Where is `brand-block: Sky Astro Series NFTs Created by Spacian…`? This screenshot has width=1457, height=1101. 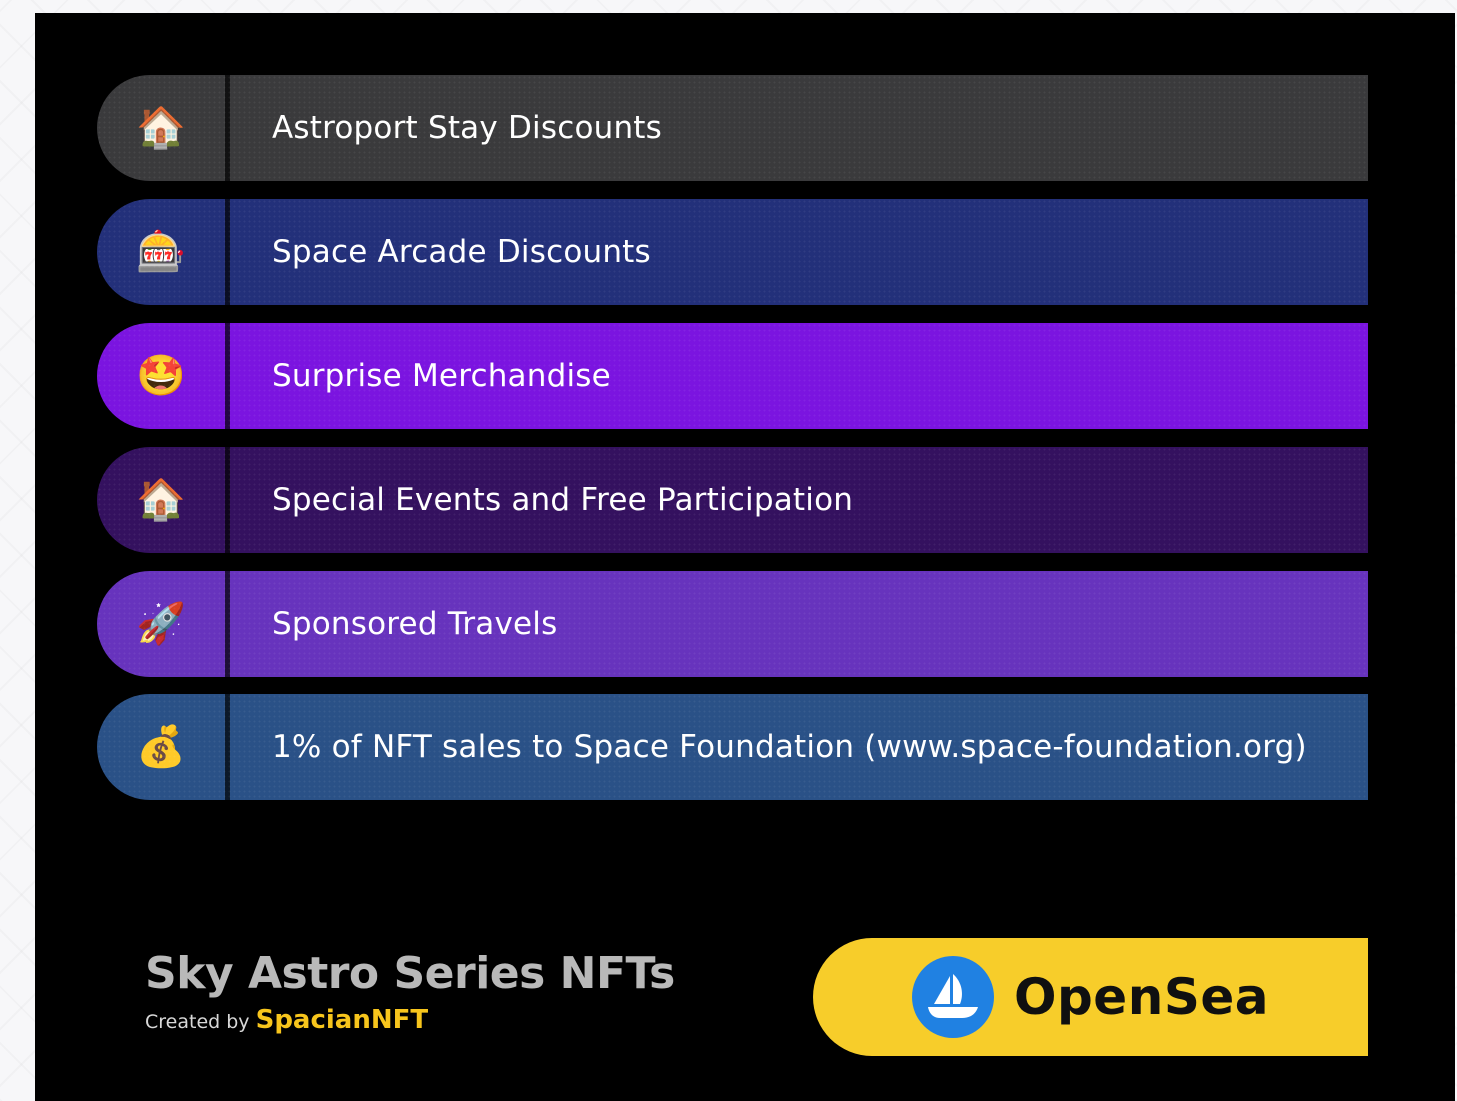
brand-block: Sky Astro Series NFTs Created by Spacian… is located at coordinates (410, 991).